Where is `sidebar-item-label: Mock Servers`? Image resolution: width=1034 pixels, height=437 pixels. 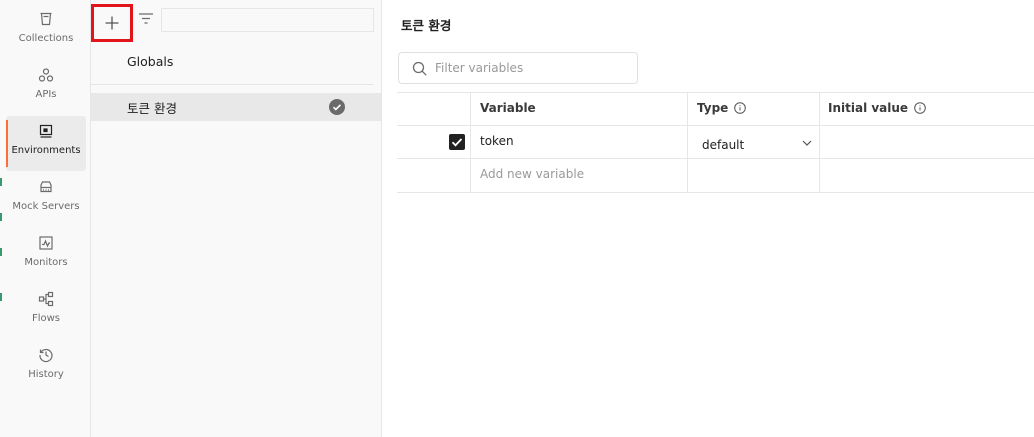 sidebar-item-label: Mock Servers is located at coordinates (46, 206).